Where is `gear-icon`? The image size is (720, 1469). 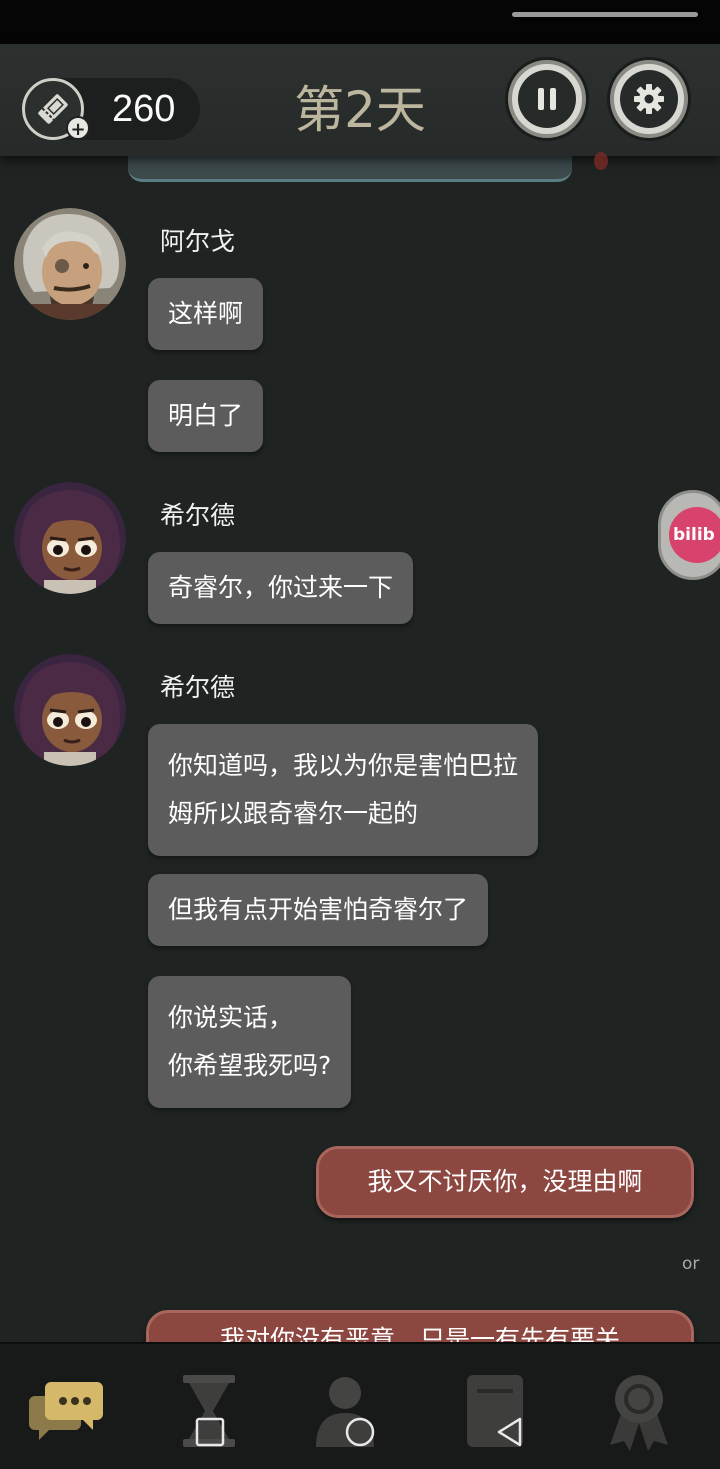 gear-icon is located at coordinates (649, 99).